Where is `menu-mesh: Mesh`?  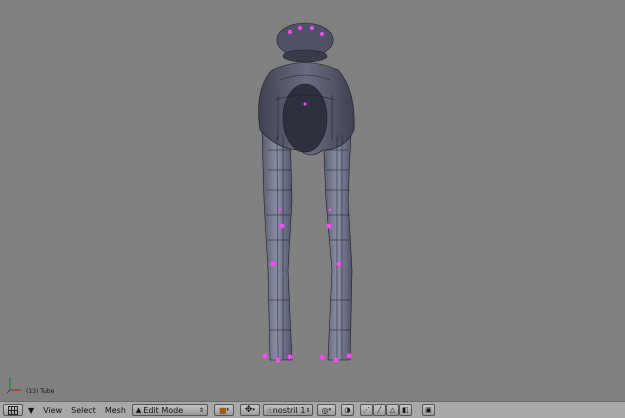 menu-mesh: Mesh is located at coordinates (115, 410).